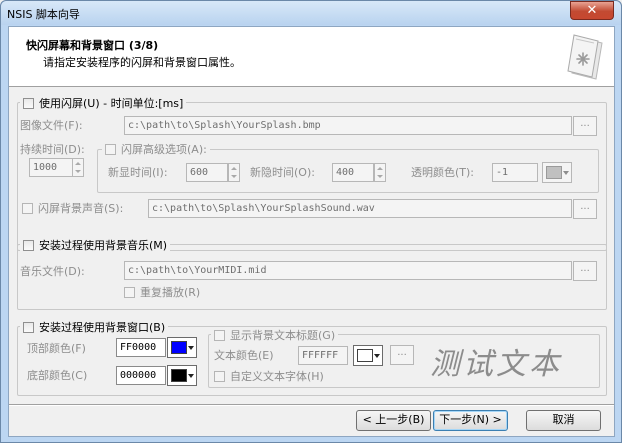 This screenshot has height=443, width=622. What do you see at coordinates (353, 172) in the screenshot?
I see `fade-out-field: 400` at bounding box center [353, 172].